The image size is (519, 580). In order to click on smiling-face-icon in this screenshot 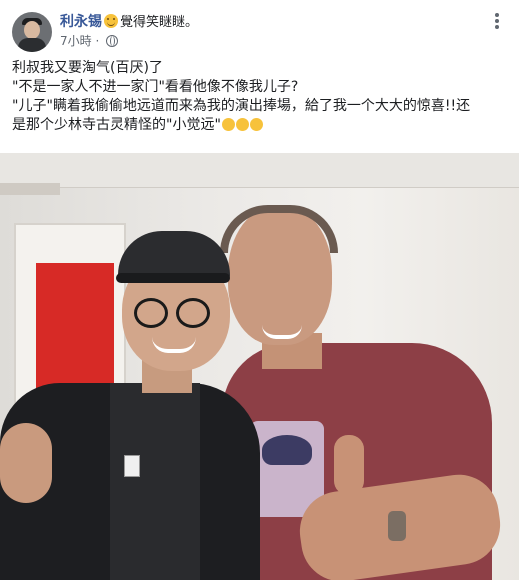, I will do `click(111, 21)`.